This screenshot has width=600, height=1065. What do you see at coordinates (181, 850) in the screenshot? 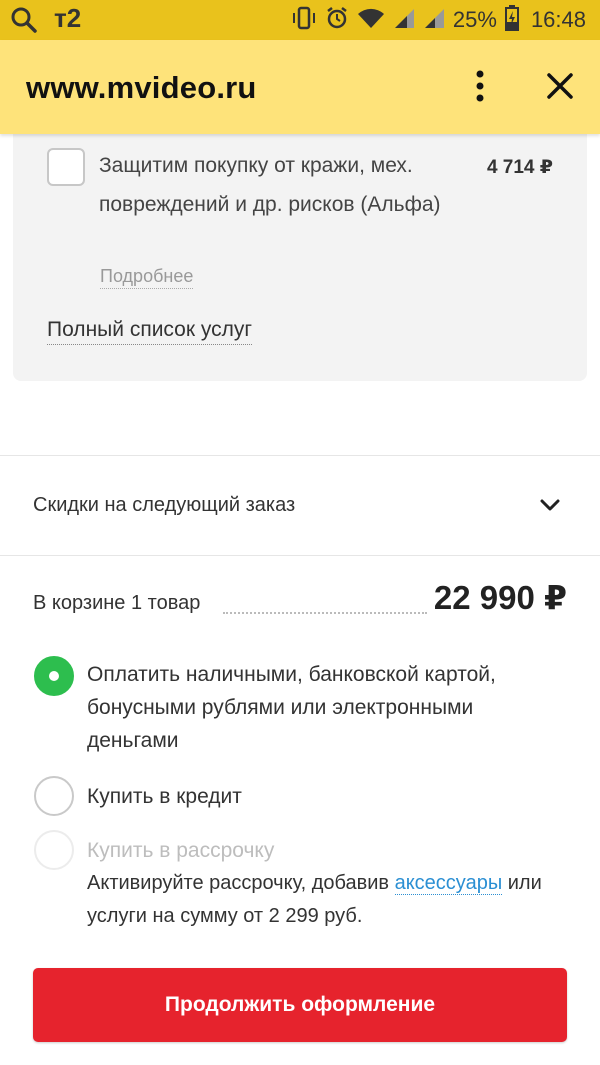
I see `payment-option-label: Купить в рассрочку` at bounding box center [181, 850].